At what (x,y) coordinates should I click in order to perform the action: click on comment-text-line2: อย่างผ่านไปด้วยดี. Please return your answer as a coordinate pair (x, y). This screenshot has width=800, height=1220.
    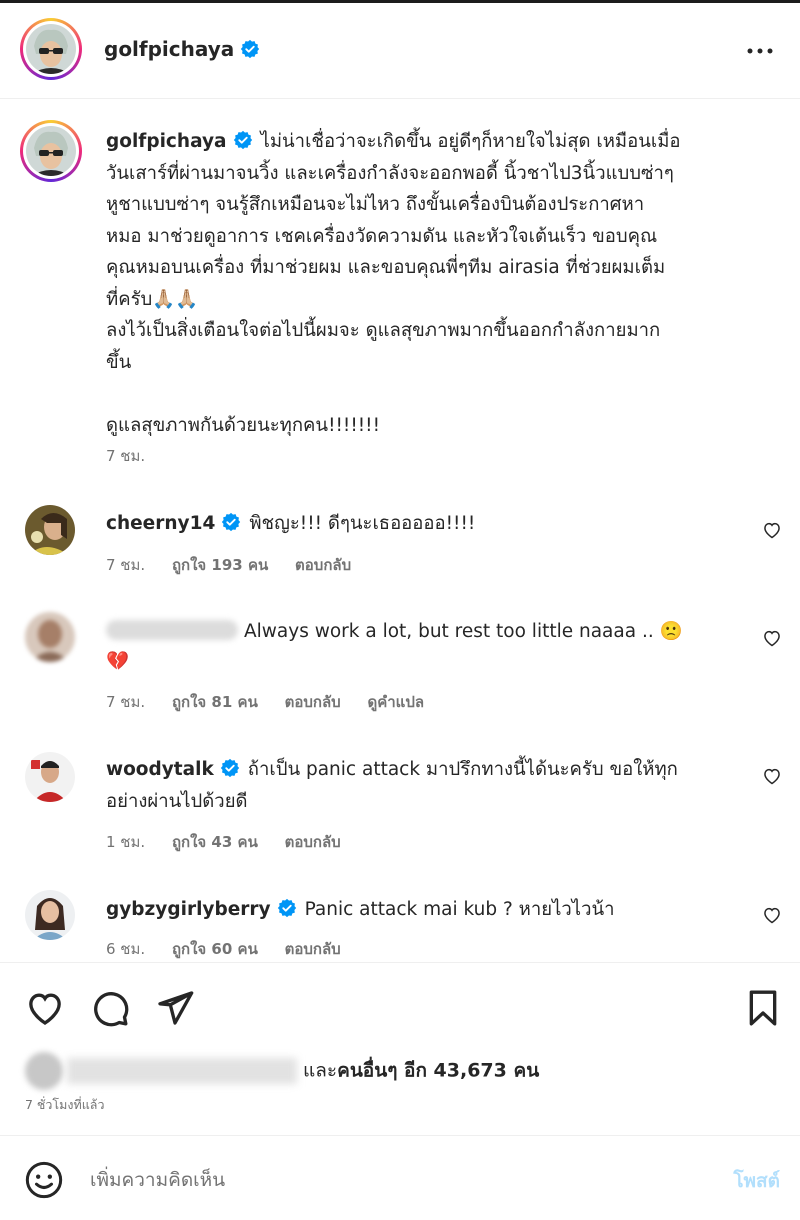
    Looking at the image, I should click on (177, 801).